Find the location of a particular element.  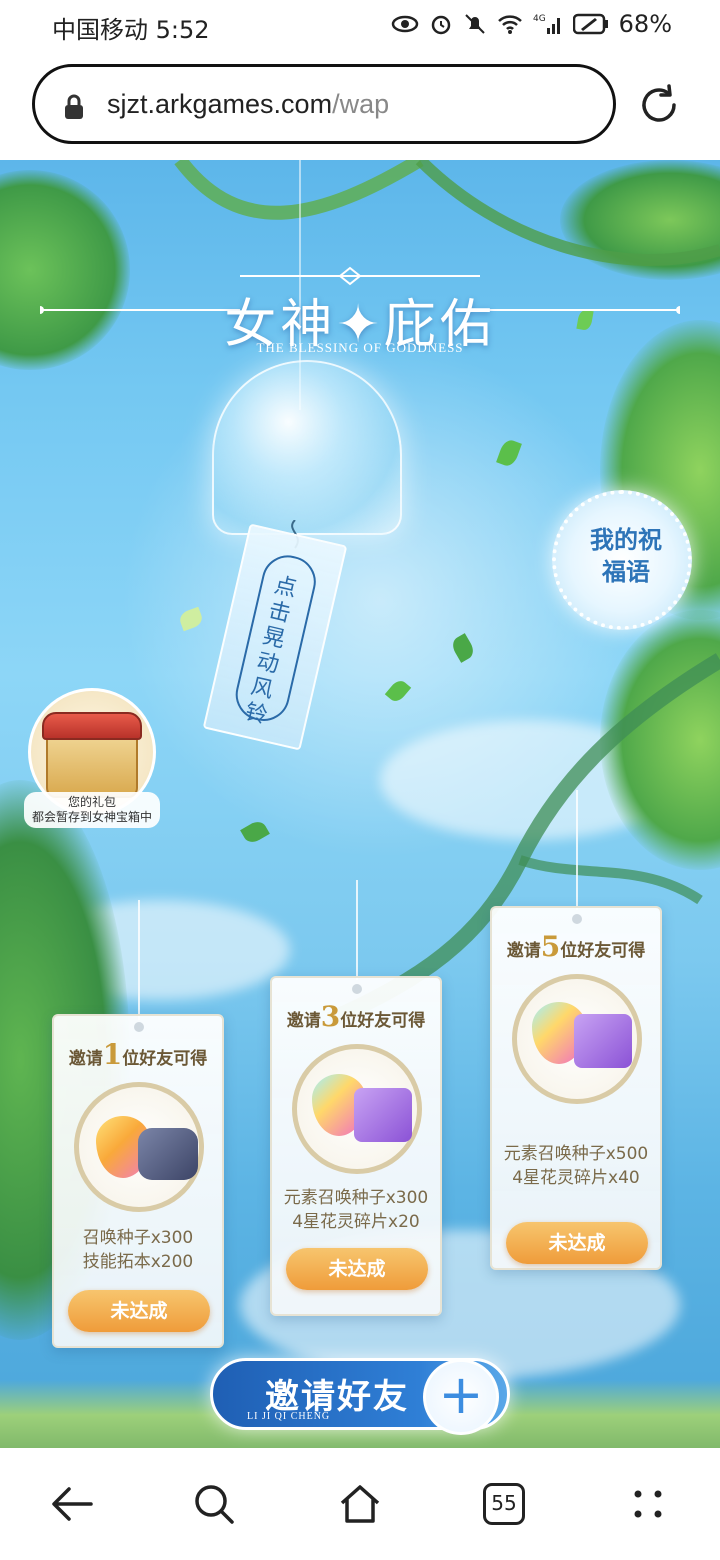

url-text: sjzt.arkgames.com/wap is located at coordinates (248, 104).